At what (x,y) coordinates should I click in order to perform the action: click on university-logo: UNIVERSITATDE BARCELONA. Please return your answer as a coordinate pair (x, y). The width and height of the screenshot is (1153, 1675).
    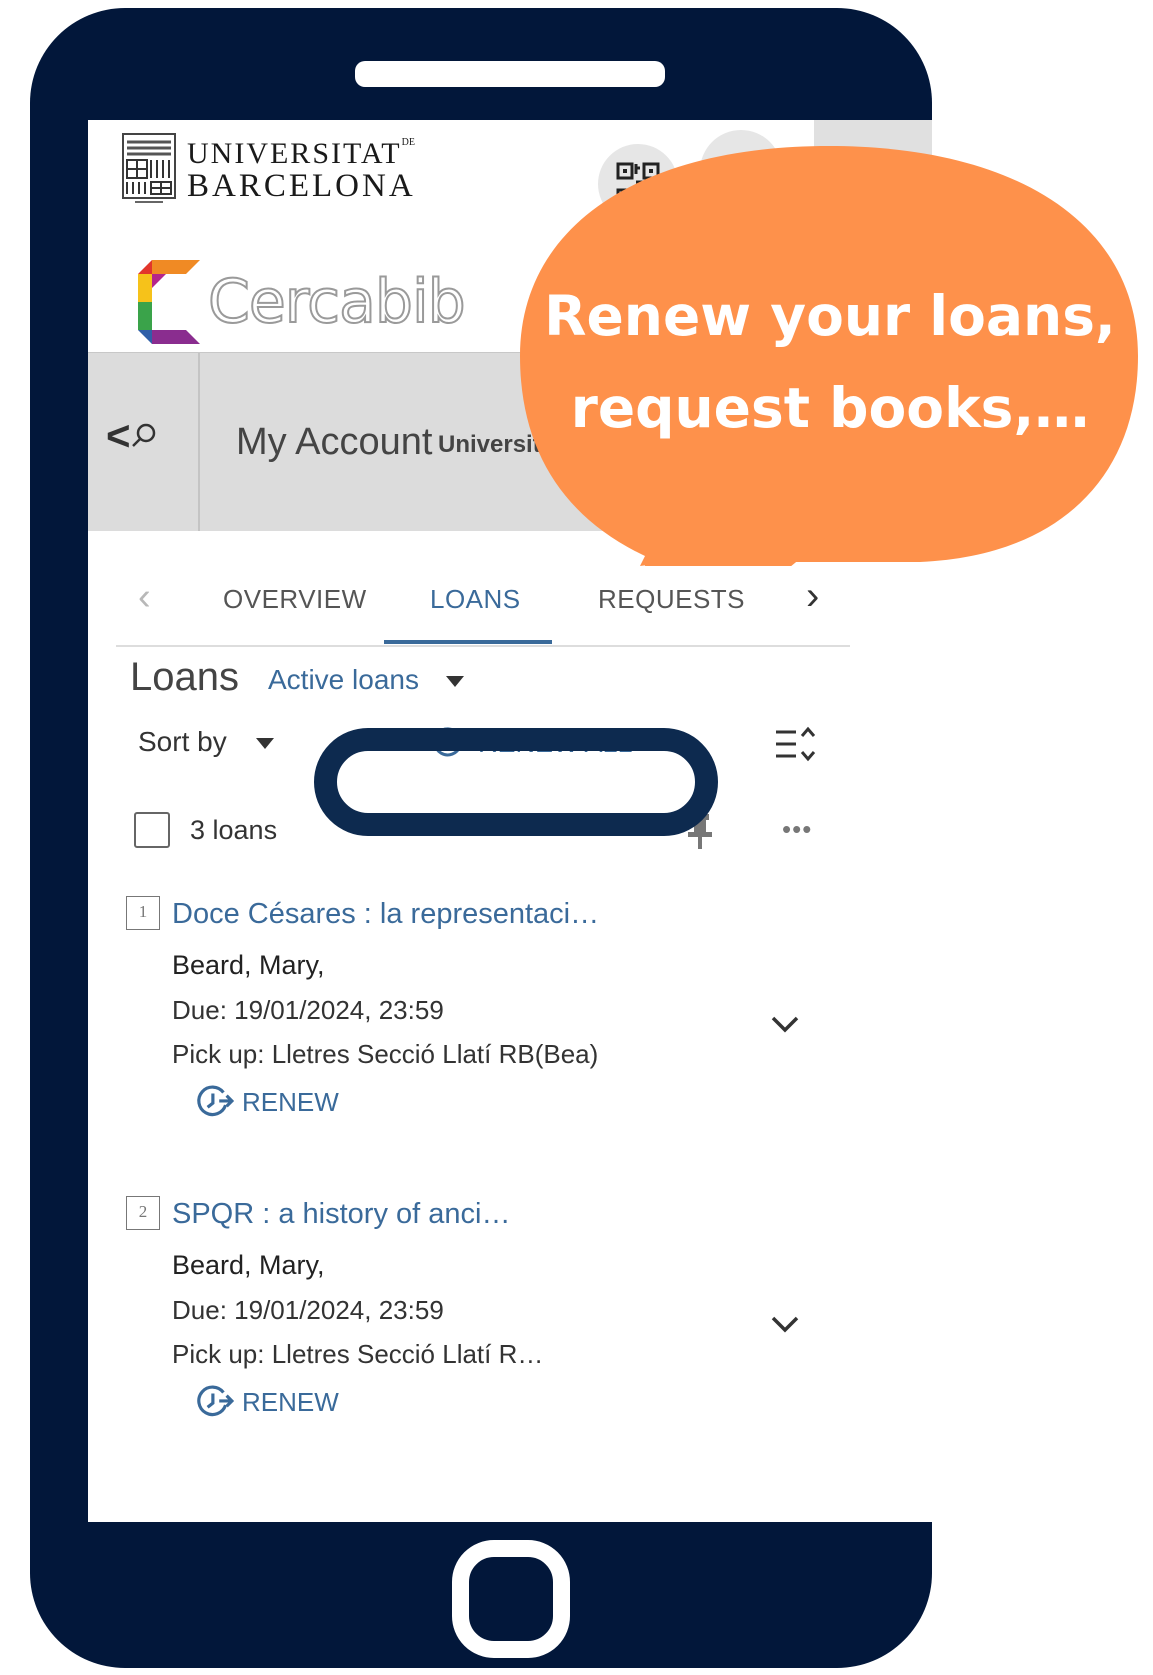
    Looking at the image, I should click on (268, 171).